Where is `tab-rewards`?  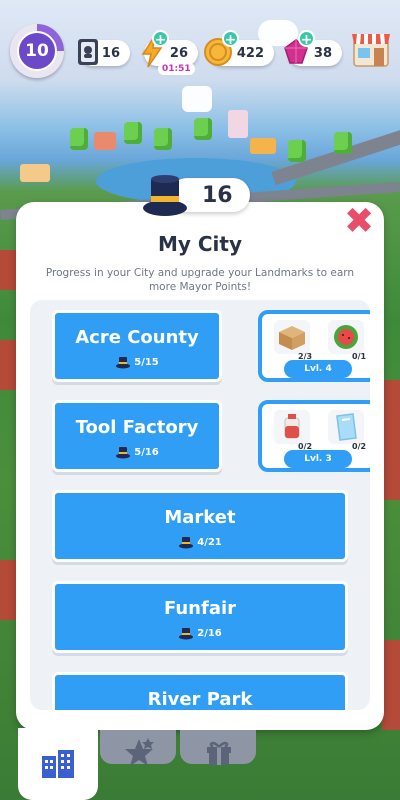 tab-rewards is located at coordinates (218, 747).